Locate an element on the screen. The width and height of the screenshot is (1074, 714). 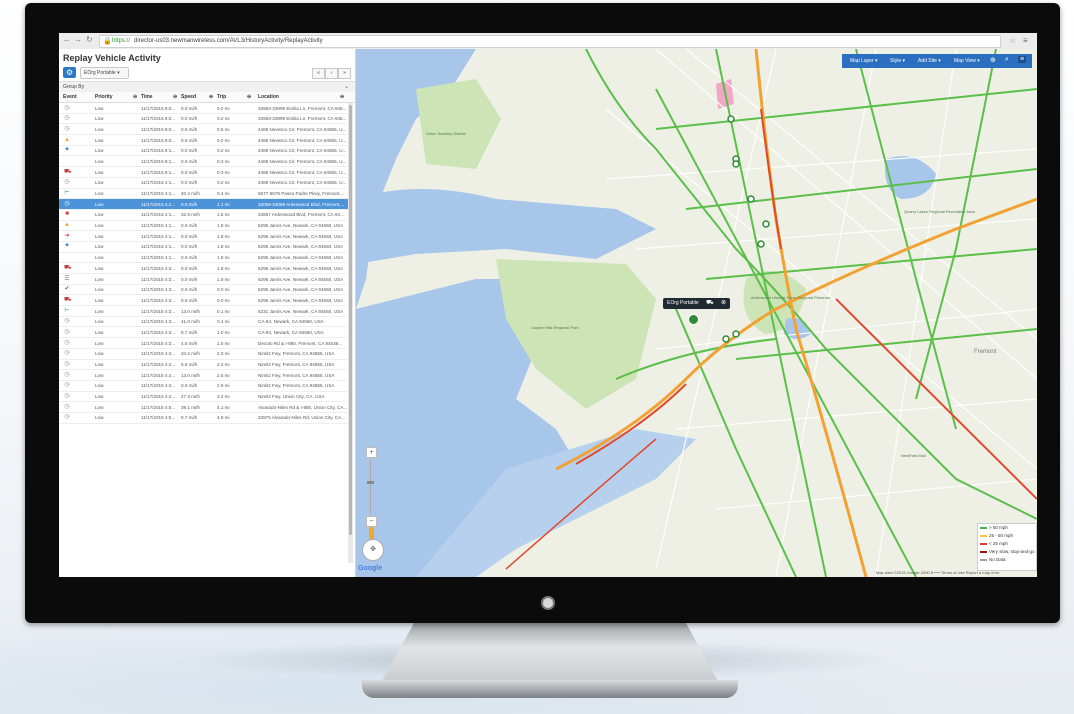
cell-trip: 2.9 mi is located at coordinates (223, 386).